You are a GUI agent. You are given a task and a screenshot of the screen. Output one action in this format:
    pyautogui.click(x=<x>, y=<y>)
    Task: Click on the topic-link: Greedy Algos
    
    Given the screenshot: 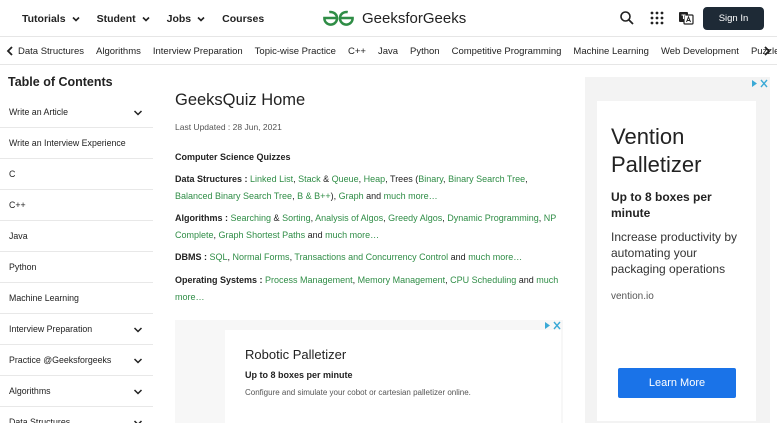 What is the action you would take?
    pyautogui.click(x=415, y=218)
    